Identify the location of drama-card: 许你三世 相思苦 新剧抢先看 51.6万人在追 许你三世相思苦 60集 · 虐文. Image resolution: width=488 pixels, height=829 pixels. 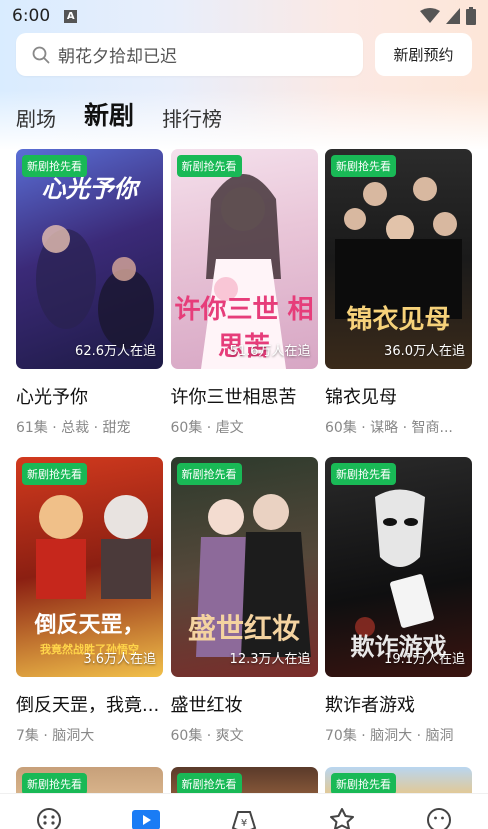
(244, 293).